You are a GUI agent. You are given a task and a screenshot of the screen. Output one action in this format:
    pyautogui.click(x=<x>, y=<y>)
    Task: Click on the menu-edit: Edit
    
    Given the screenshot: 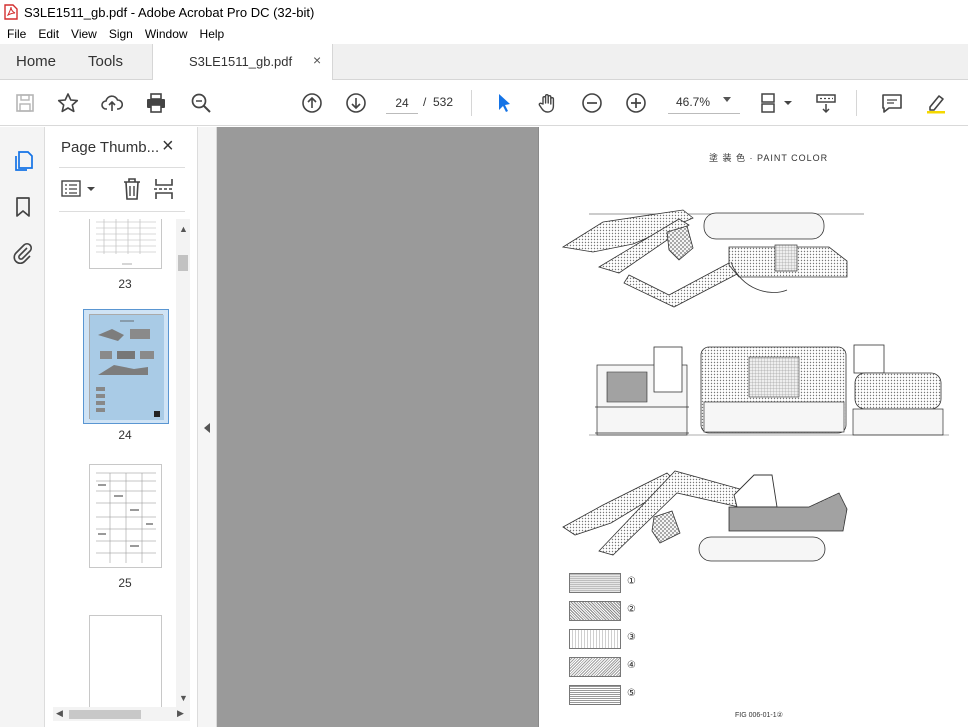 What is the action you would take?
    pyautogui.click(x=48, y=34)
    